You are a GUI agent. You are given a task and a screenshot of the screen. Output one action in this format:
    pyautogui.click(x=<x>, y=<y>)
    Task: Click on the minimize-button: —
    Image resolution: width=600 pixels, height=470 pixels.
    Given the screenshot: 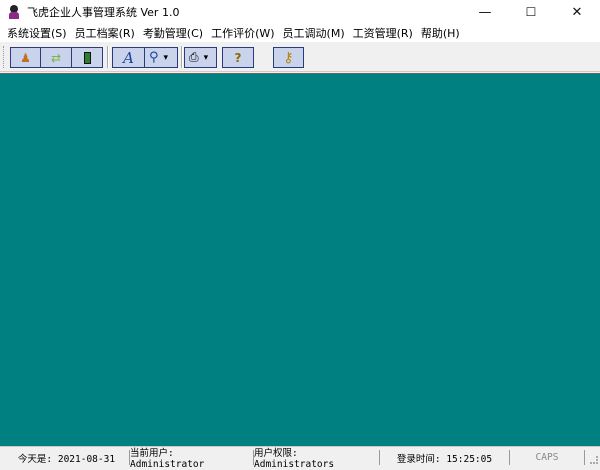 What is the action you would take?
    pyautogui.click(x=485, y=12)
    